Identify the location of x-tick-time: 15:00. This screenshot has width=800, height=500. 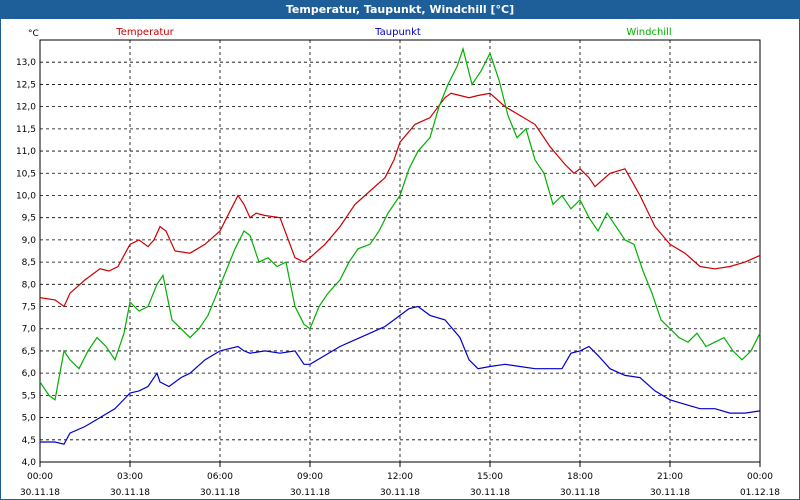
(490, 477).